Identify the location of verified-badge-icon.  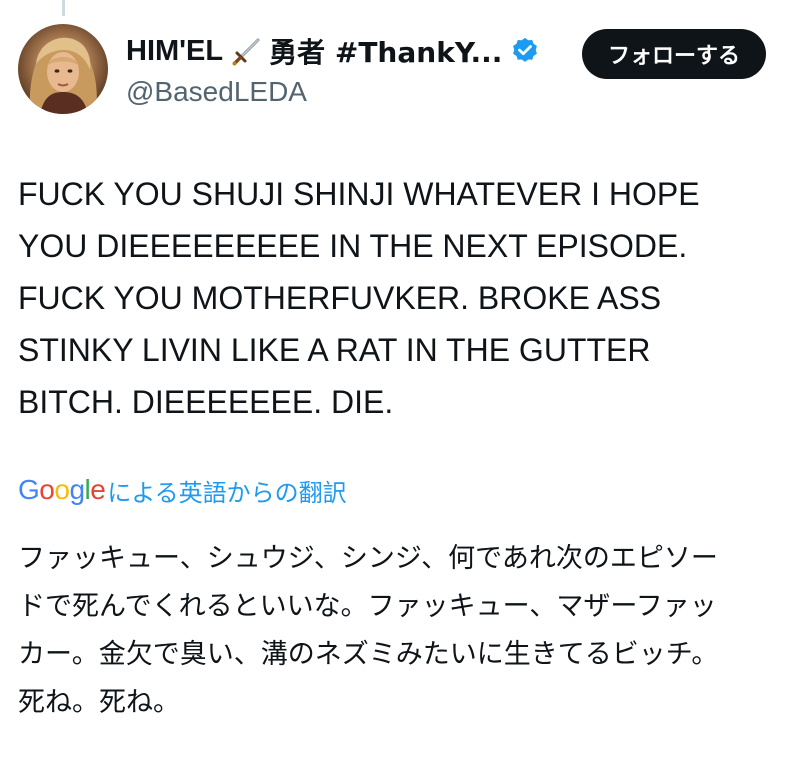
(525, 51).